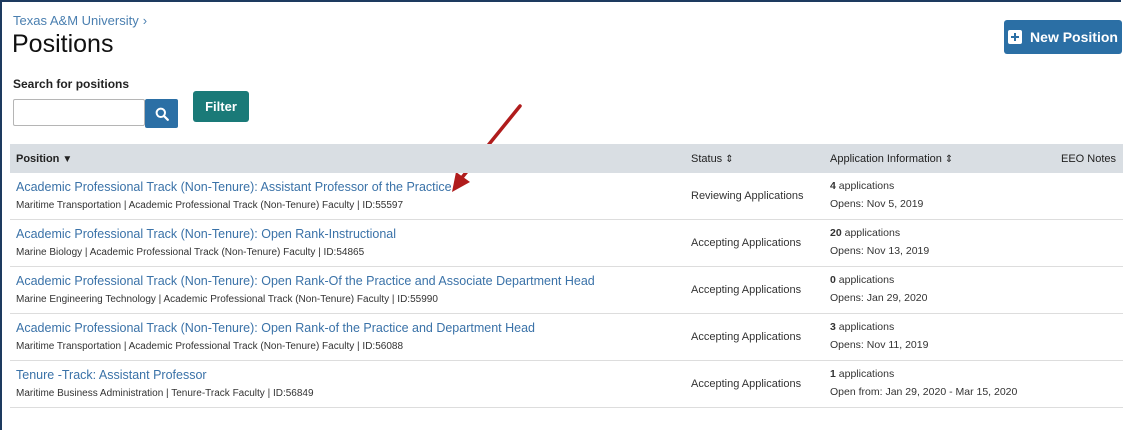 This screenshot has width=1123, height=430. What do you see at coordinates (707, 159) in the screenshot?
I see `column-header-status-label: Status` at bounding box center [707, 159].